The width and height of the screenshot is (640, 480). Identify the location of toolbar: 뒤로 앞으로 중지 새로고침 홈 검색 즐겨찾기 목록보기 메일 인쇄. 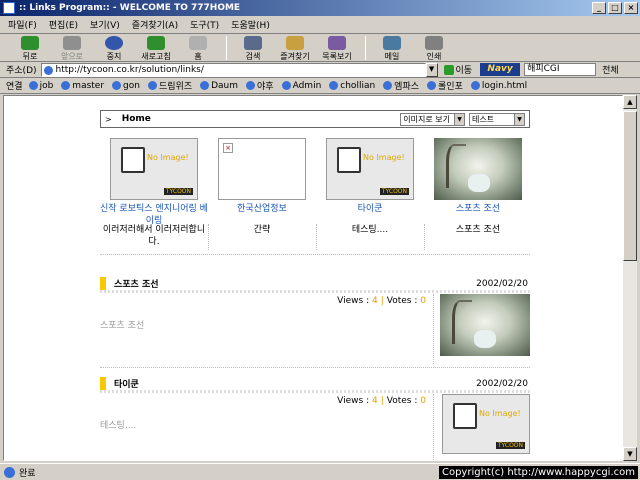
(320, 48).